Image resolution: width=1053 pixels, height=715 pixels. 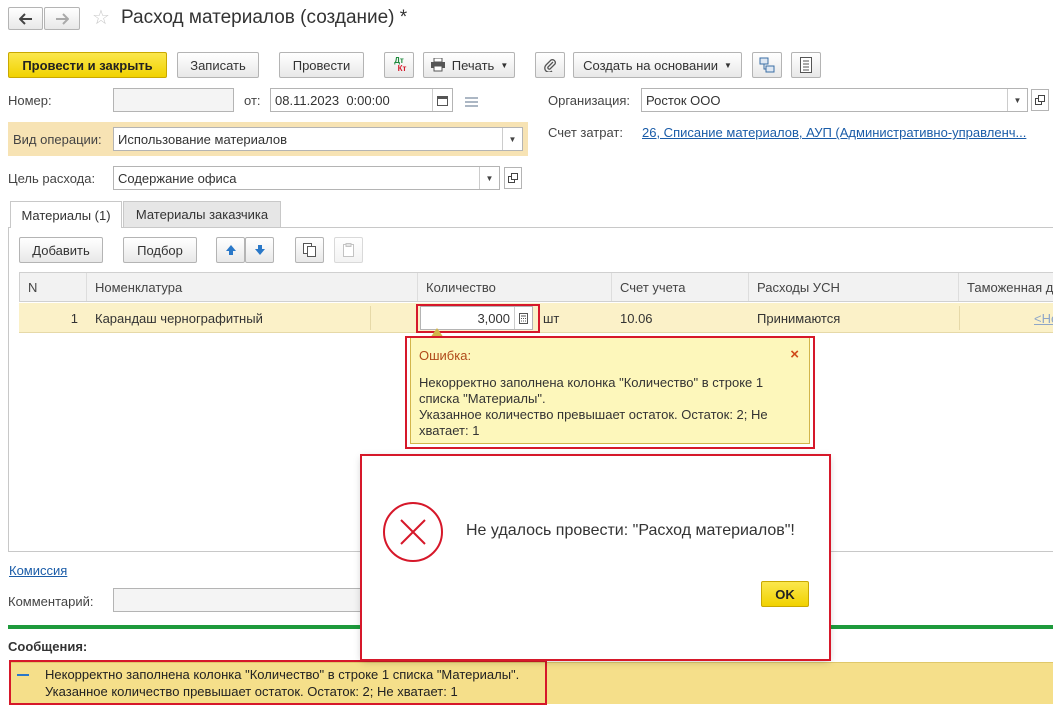 I want to click on document-structure-icon, so click(x=767, y=65).